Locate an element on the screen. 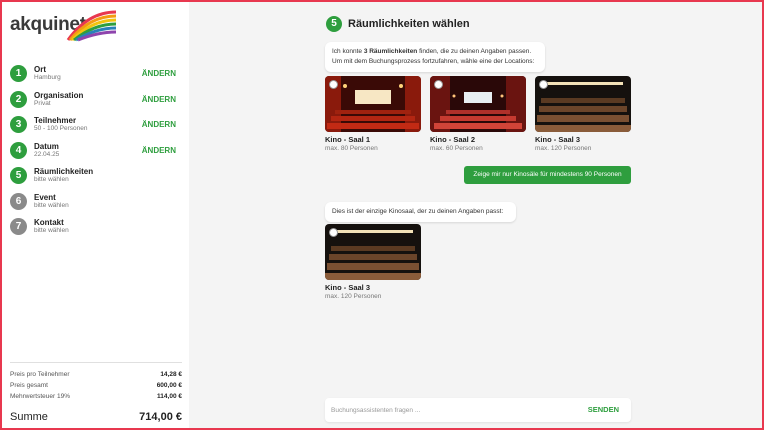 The image size is (764, 430). step-title: Kontakt is located at coordinates (49, 222).